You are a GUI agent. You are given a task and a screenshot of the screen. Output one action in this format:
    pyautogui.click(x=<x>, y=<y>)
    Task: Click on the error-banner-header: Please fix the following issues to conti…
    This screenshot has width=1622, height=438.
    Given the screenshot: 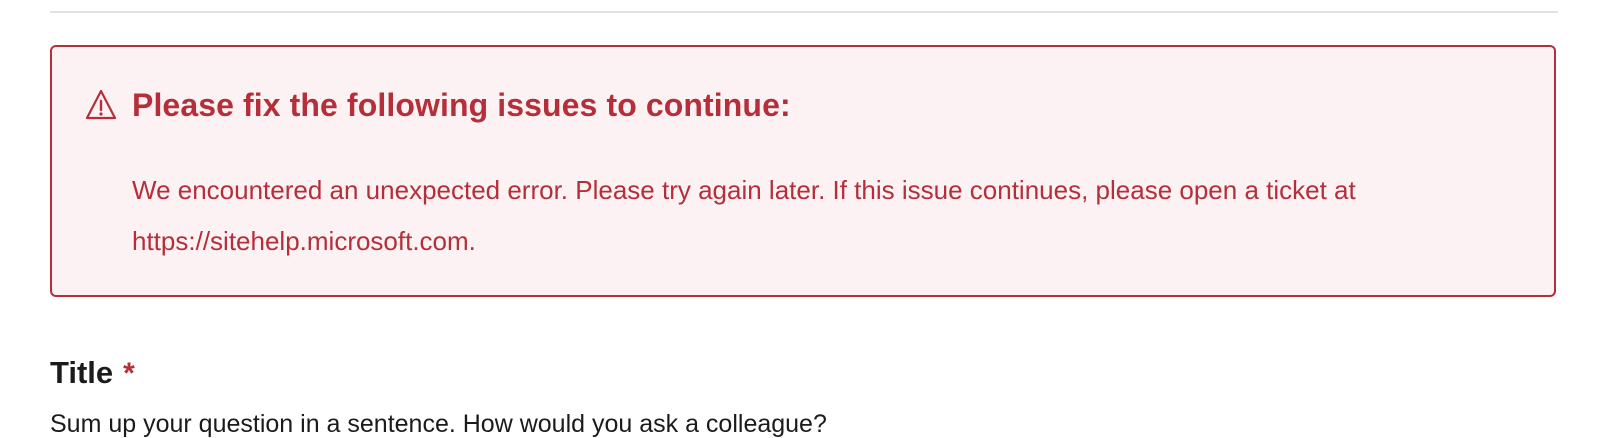 What is the action you would take?
    pyautogui.click(x=437, y=105)
    